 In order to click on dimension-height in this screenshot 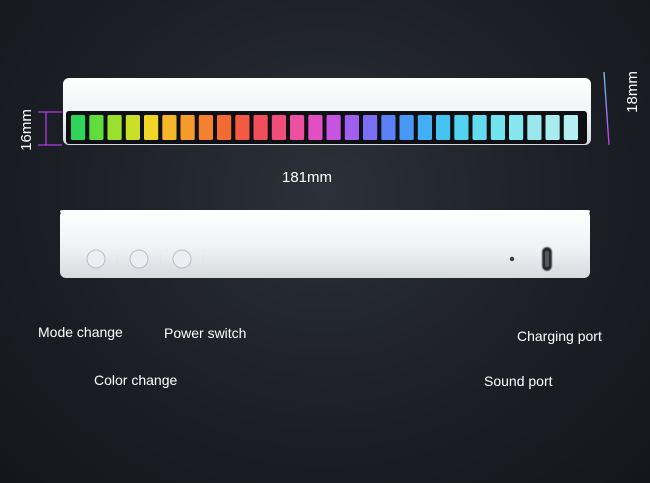, I will do `click(50, 128)`.